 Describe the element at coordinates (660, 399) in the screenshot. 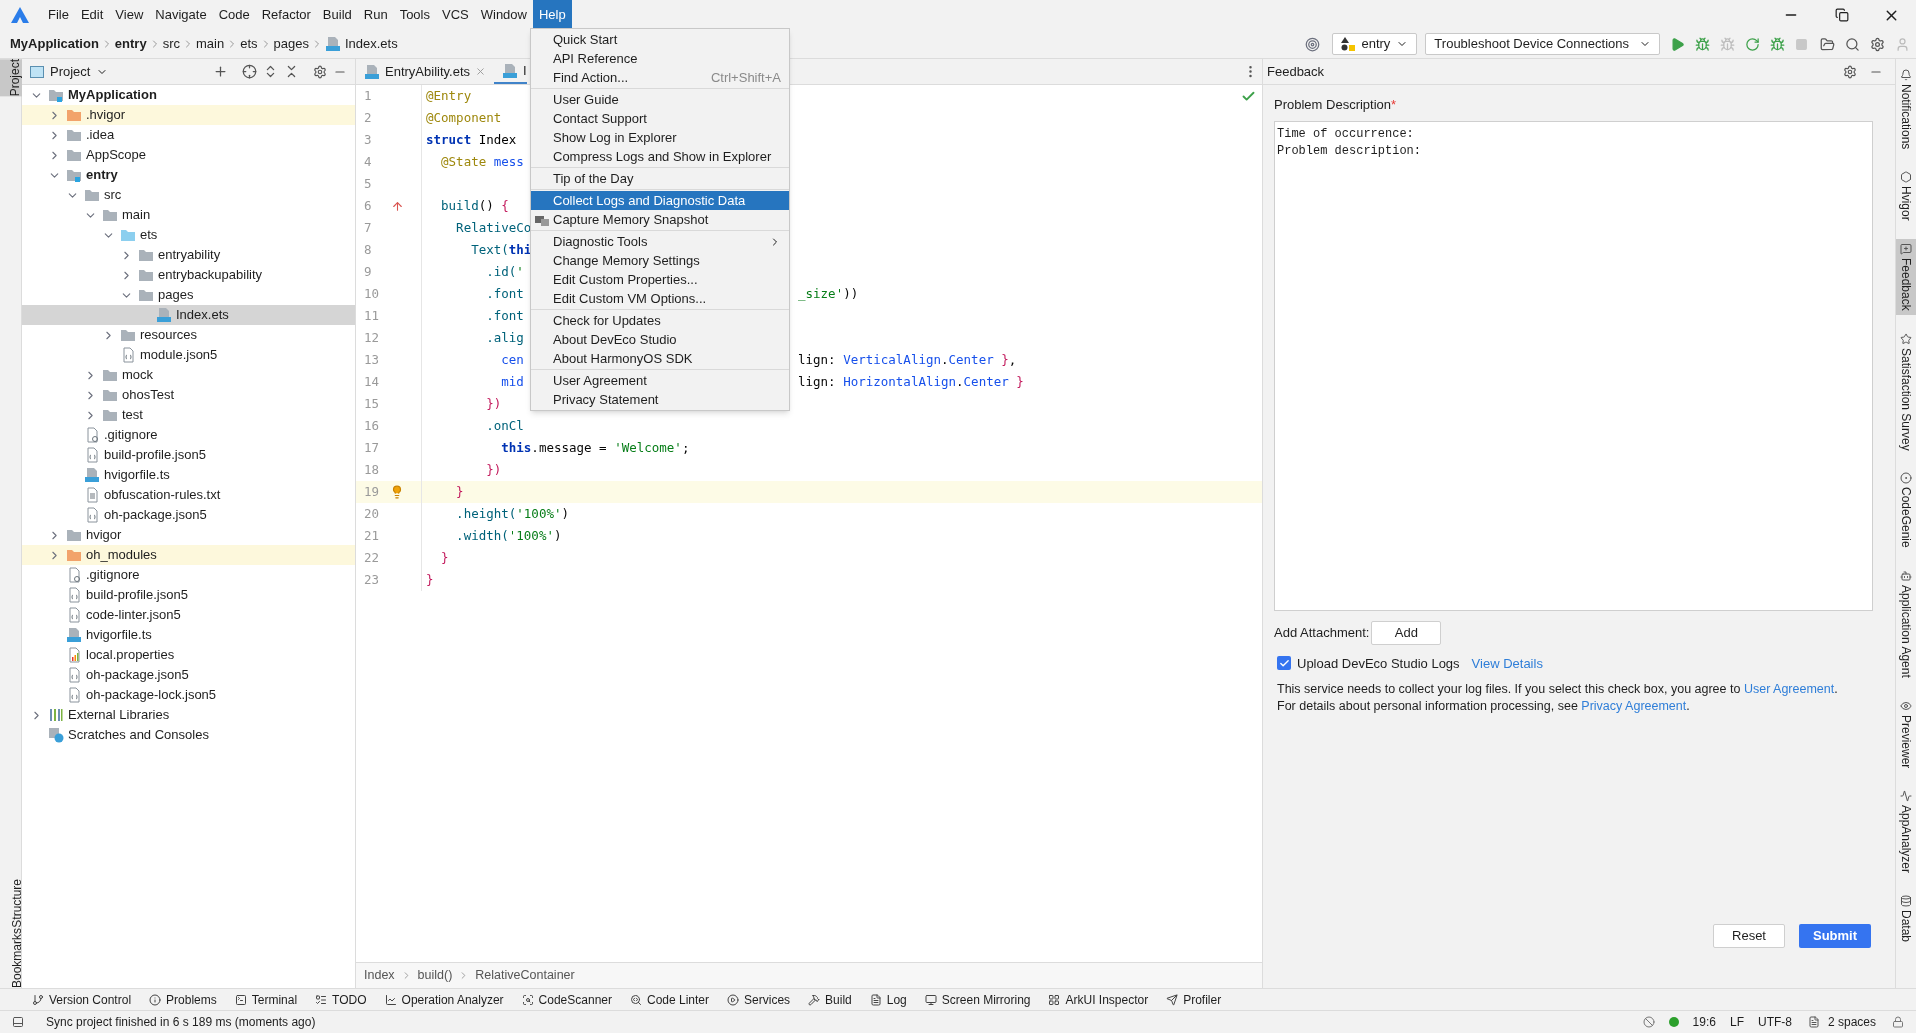

I see `menu-item: Privacy Statement` at that location.